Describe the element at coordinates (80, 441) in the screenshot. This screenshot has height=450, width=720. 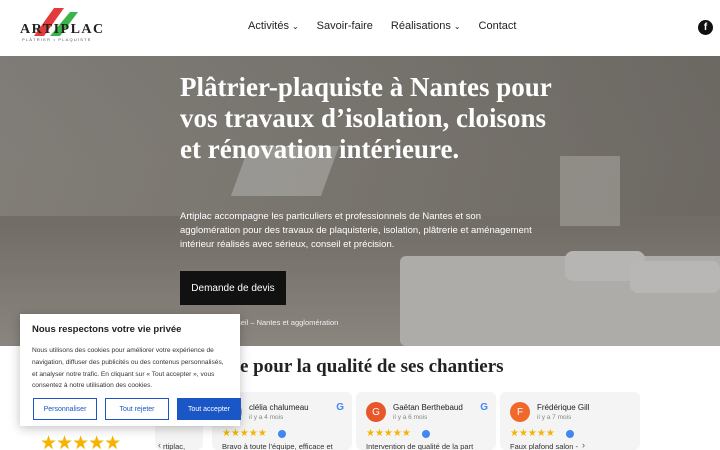
I see `overall-rating-stars: ★★★★★` at that location.